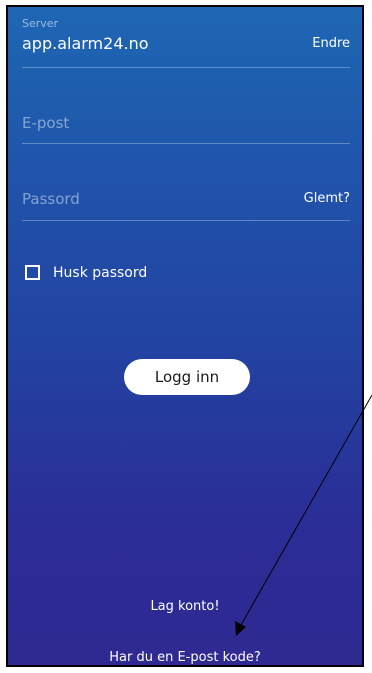 The image size is (372, 673). What do you see at coordinates (186, 220) in the screenshot?
I see `password-divider` at bounding box center [186, 220].